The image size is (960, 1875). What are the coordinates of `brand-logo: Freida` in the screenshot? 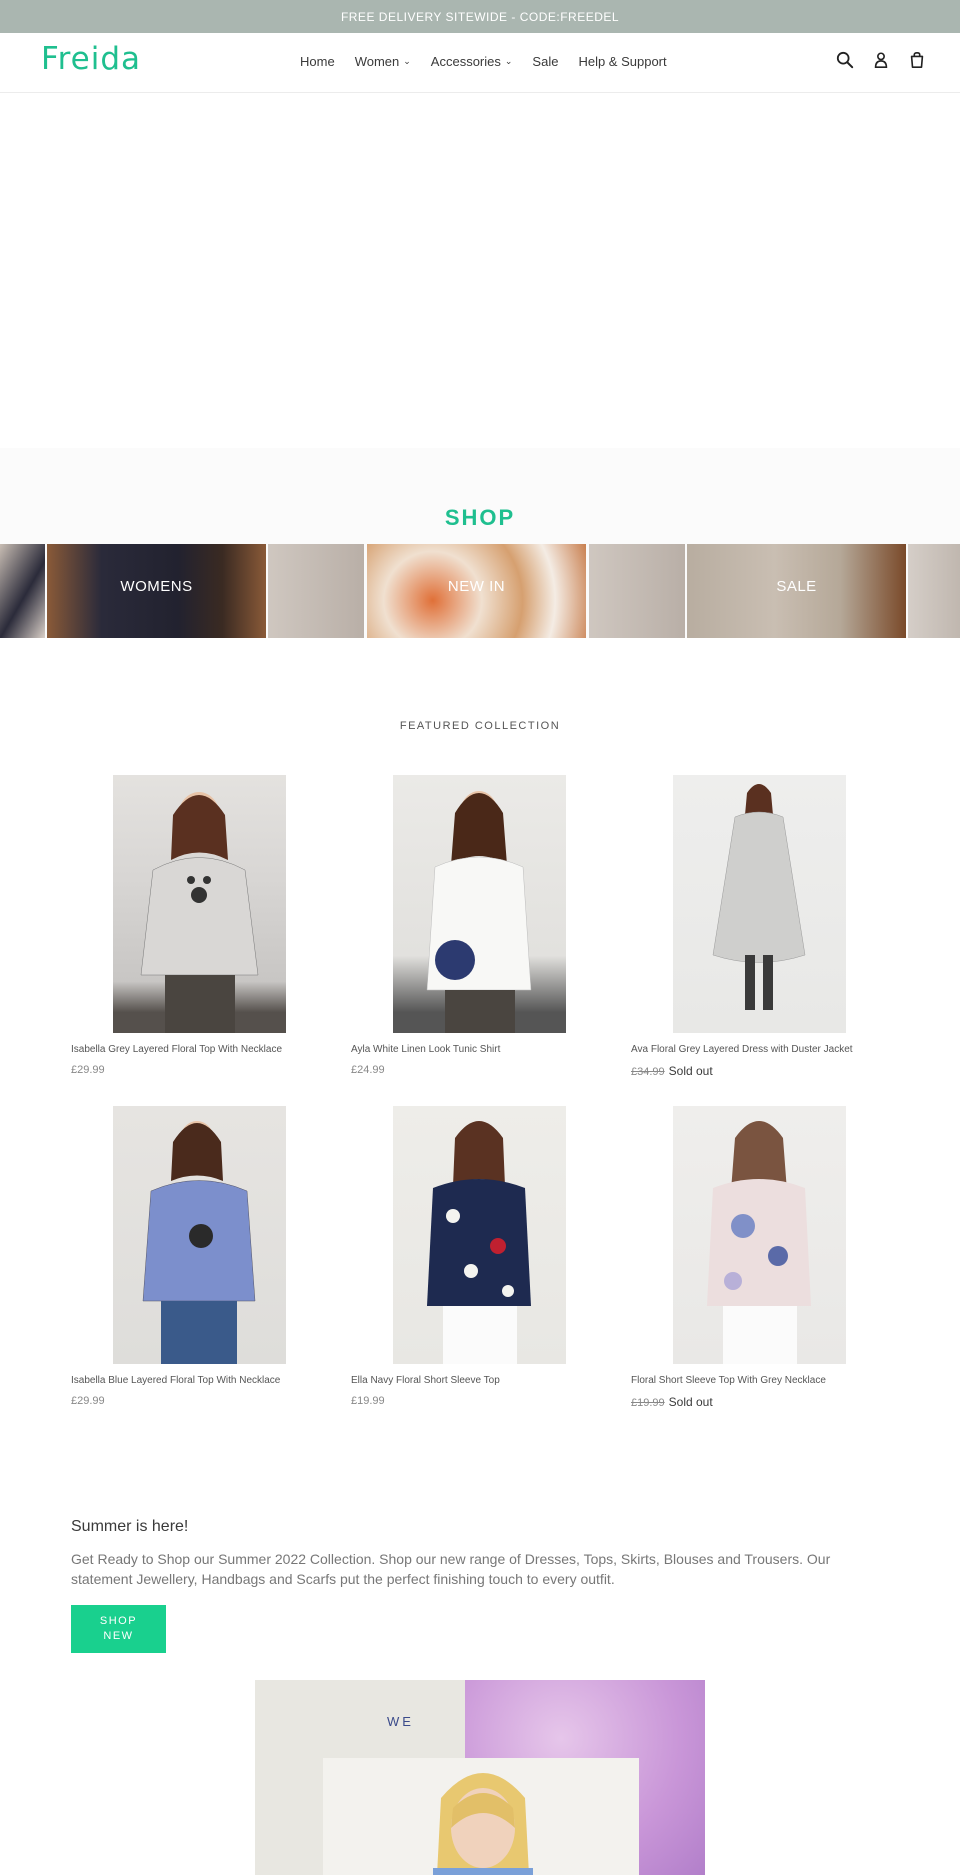 It's located at (91, 59).